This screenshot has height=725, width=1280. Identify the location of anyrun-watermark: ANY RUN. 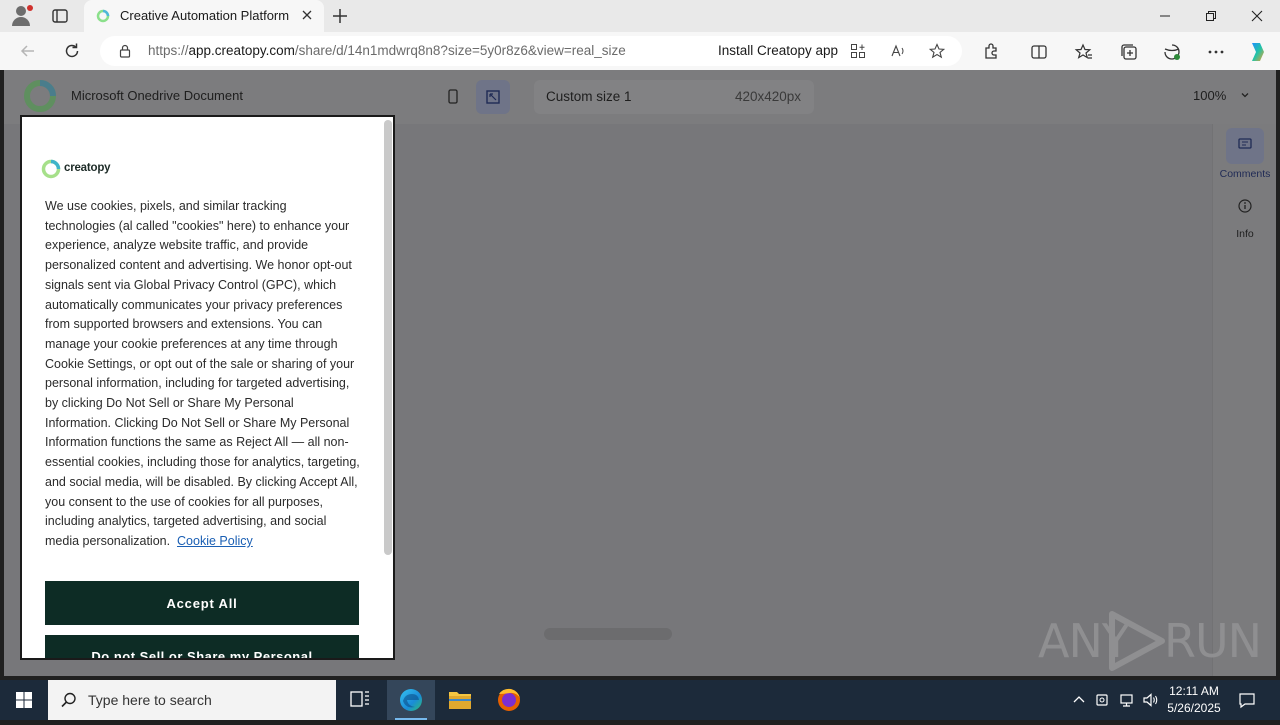
(1150, 640).